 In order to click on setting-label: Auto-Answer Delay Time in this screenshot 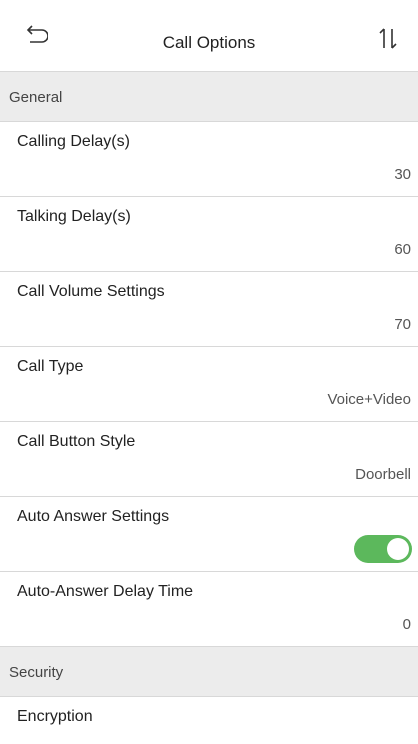, I will do `click(105, 591)`.